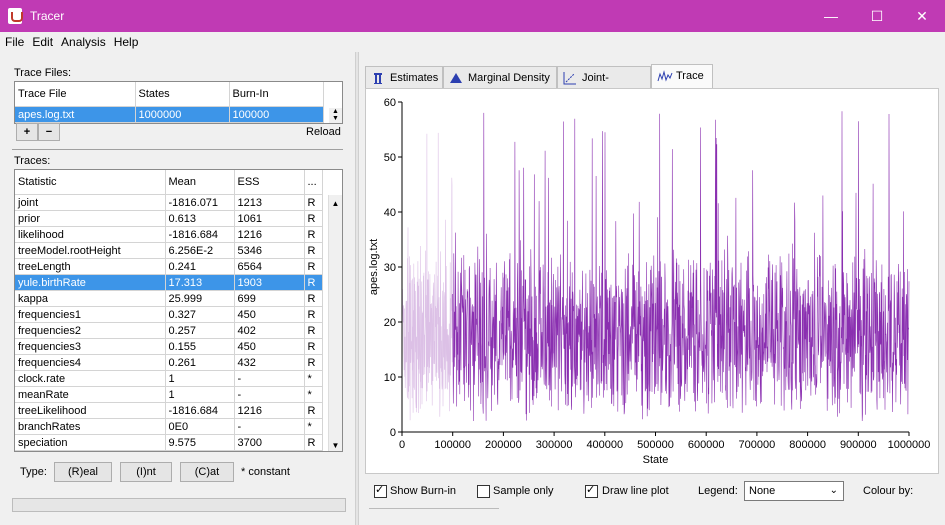  Describe the element at coordinates (90, 346) in the screenshot. I see `statistic-cell: frequencies3` at that location.